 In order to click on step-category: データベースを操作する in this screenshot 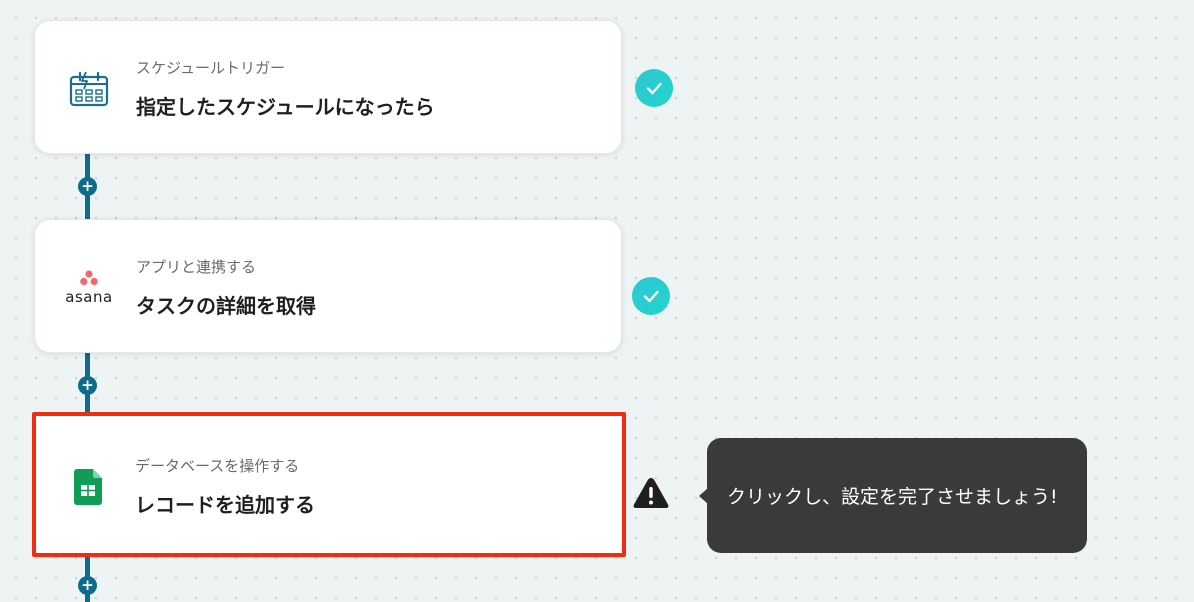, I will do `click(217, 466)`.